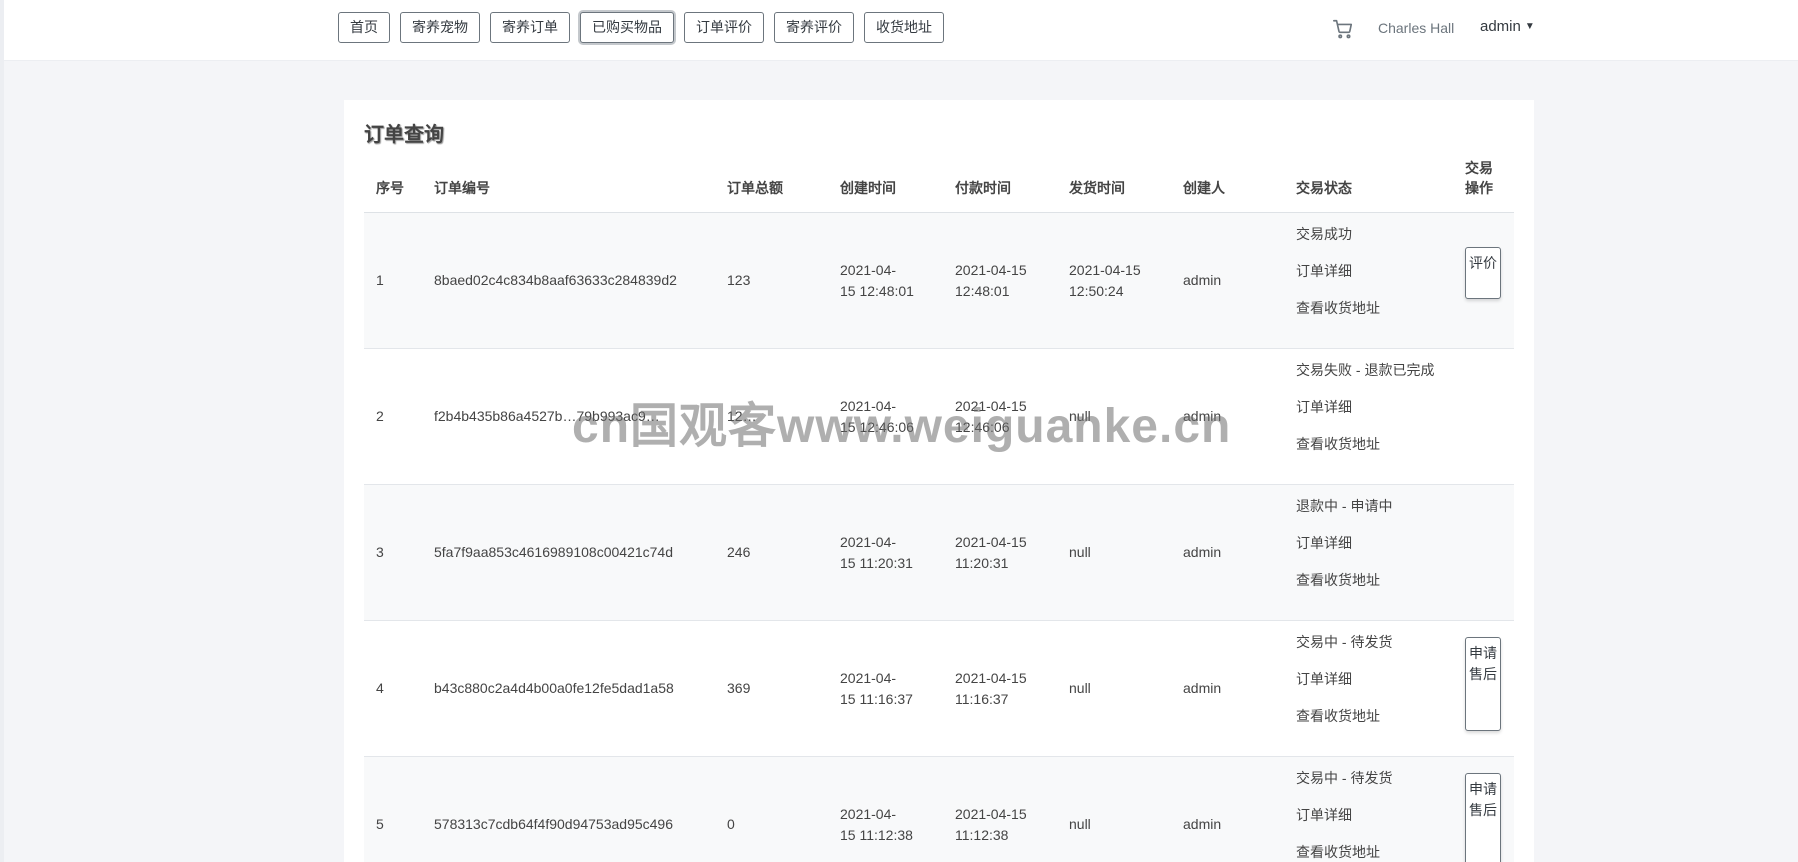  What do you see at coordinates (877, 291) in the screenshot?
I see `cell-created-time: 15 12:48:01` at bounding box center [877, 291].